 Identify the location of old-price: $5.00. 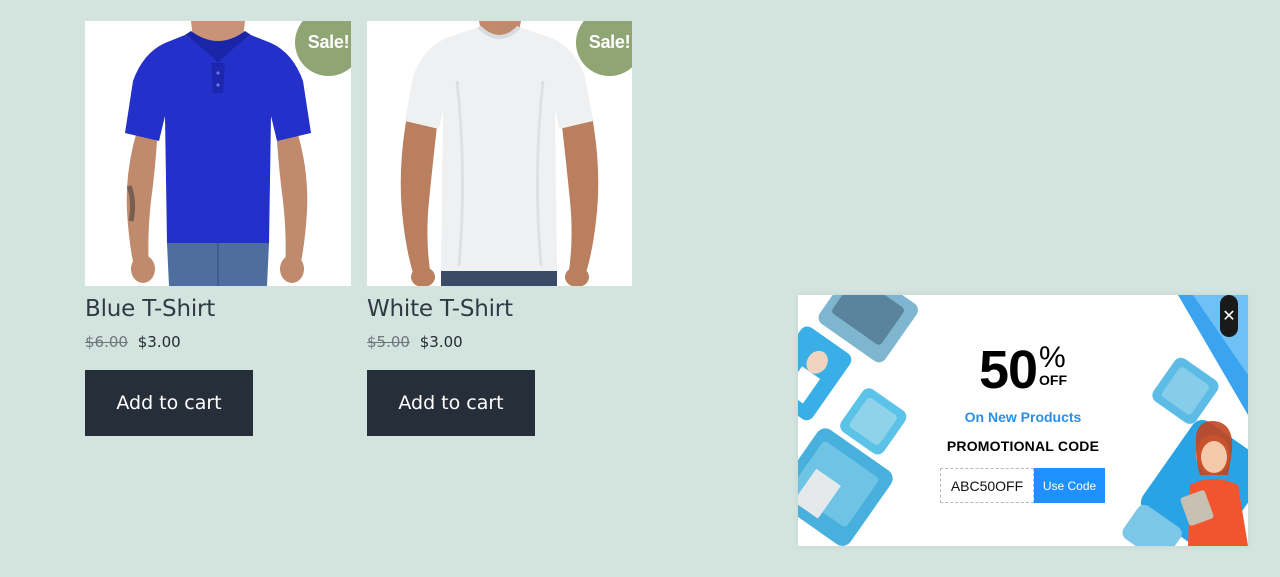
(388, 342).